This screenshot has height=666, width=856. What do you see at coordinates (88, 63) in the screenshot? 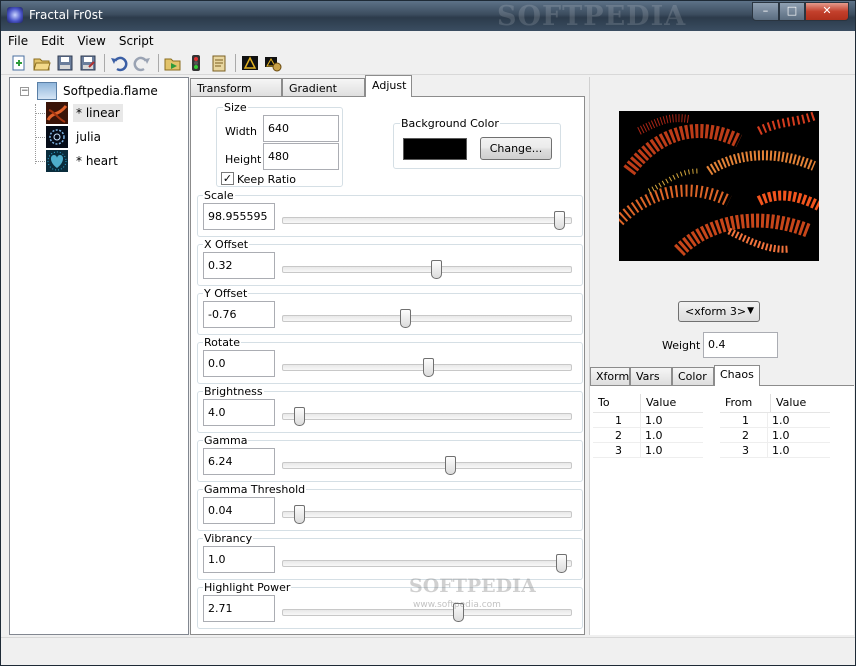
I see `save-as-icon` at bounding box center [88, 63].